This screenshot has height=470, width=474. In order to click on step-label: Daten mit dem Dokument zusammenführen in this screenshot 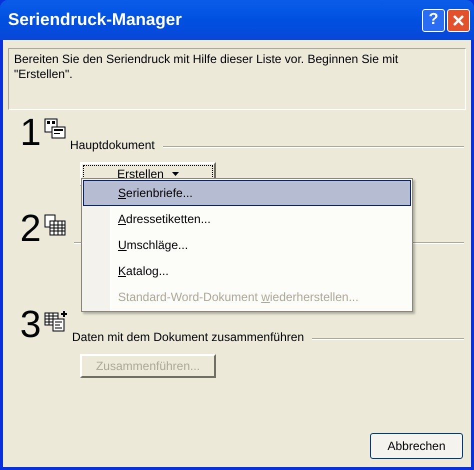, I will do `click(188, 337)`.